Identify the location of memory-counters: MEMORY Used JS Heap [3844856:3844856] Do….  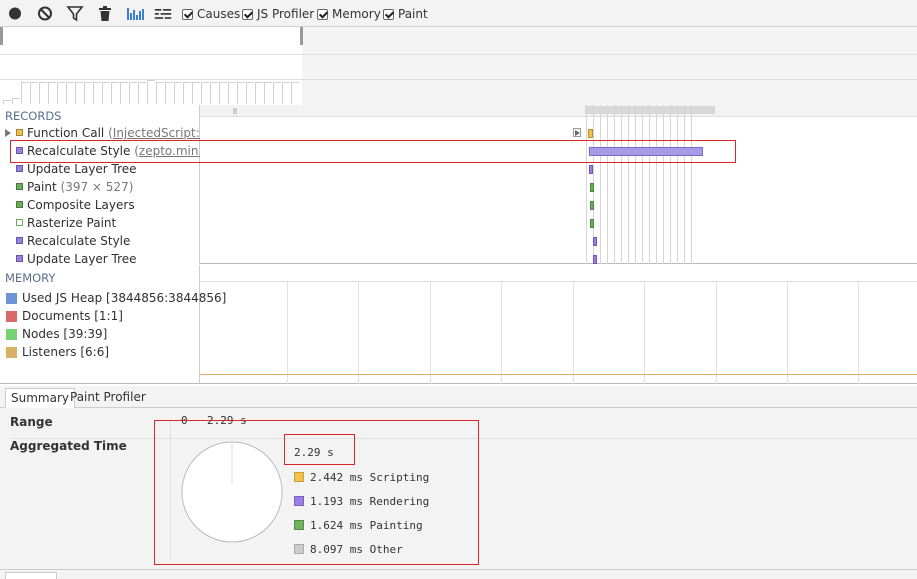
(113, 324).